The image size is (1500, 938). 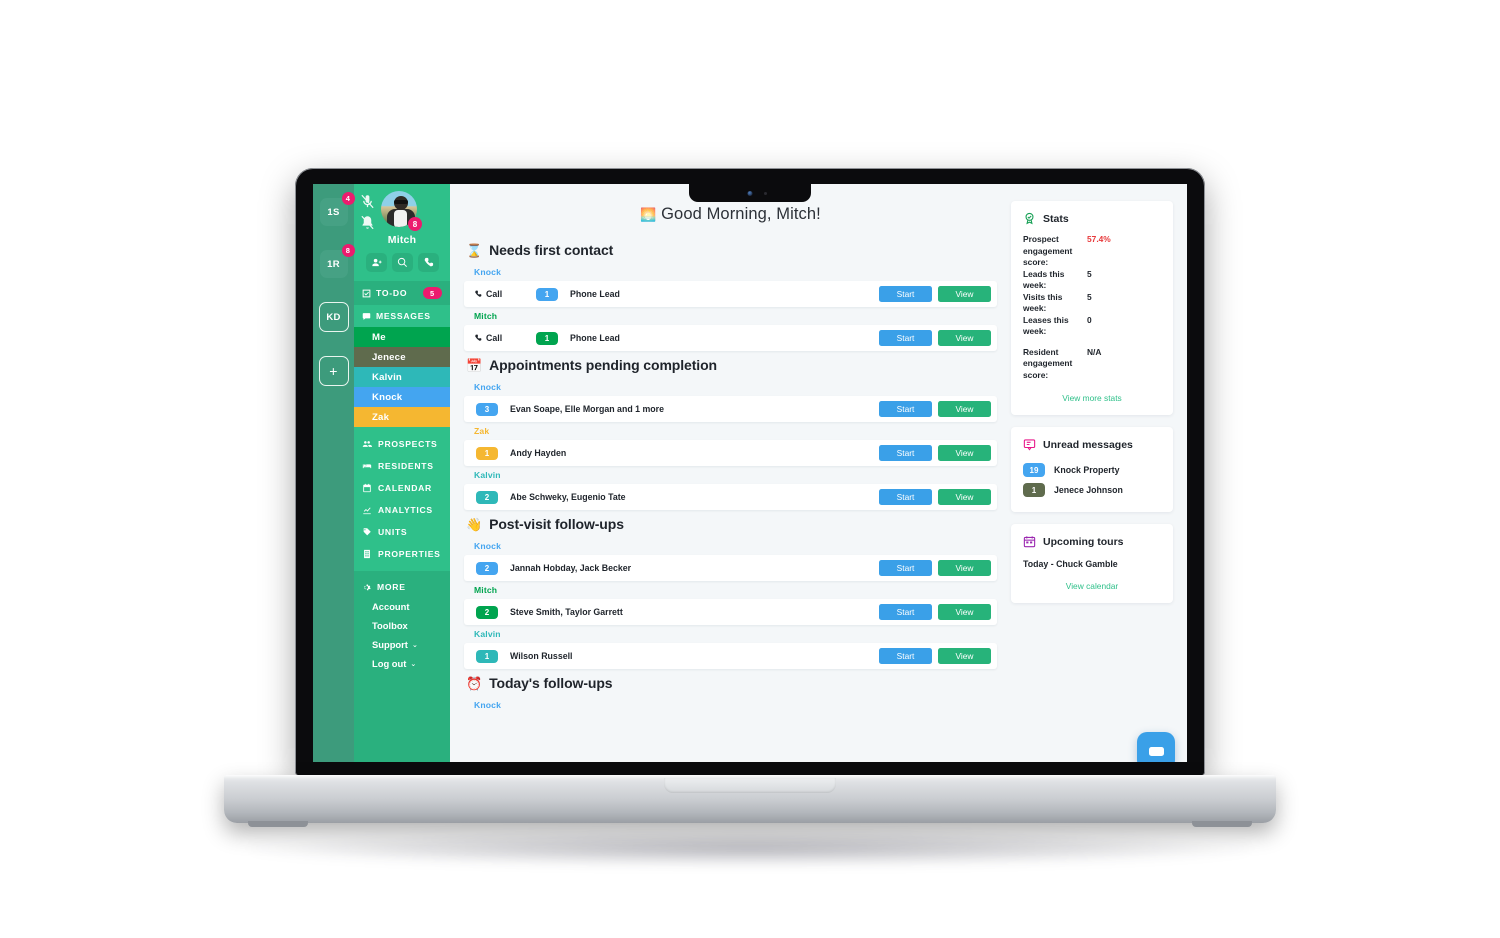 What do you see at coordinates (402, 587) in the screenshot?
I see `sidebar-more-header: MORE` at bounding box center [402, 587].